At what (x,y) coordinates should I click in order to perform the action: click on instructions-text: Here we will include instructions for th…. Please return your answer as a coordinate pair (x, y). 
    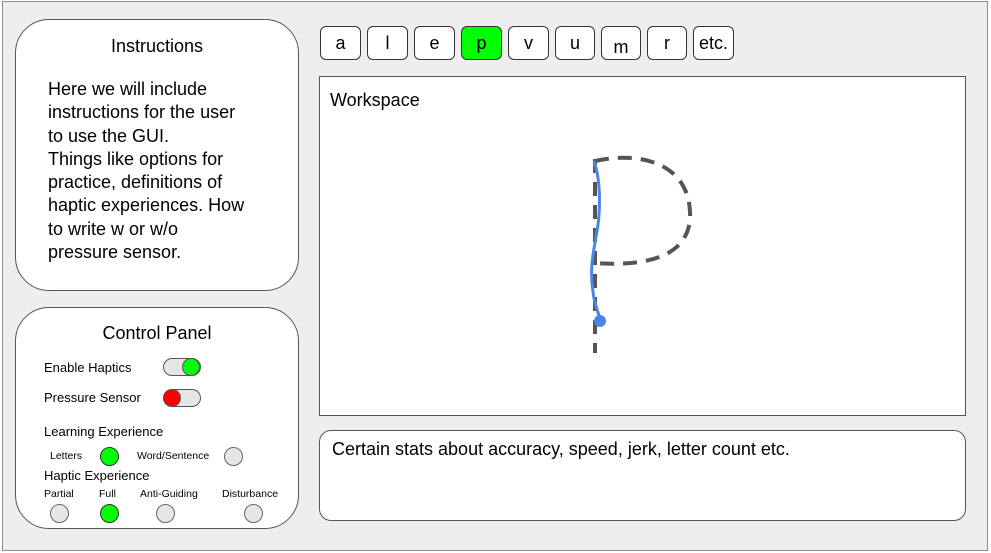
    Looking at the image, I should click on (163, 171).